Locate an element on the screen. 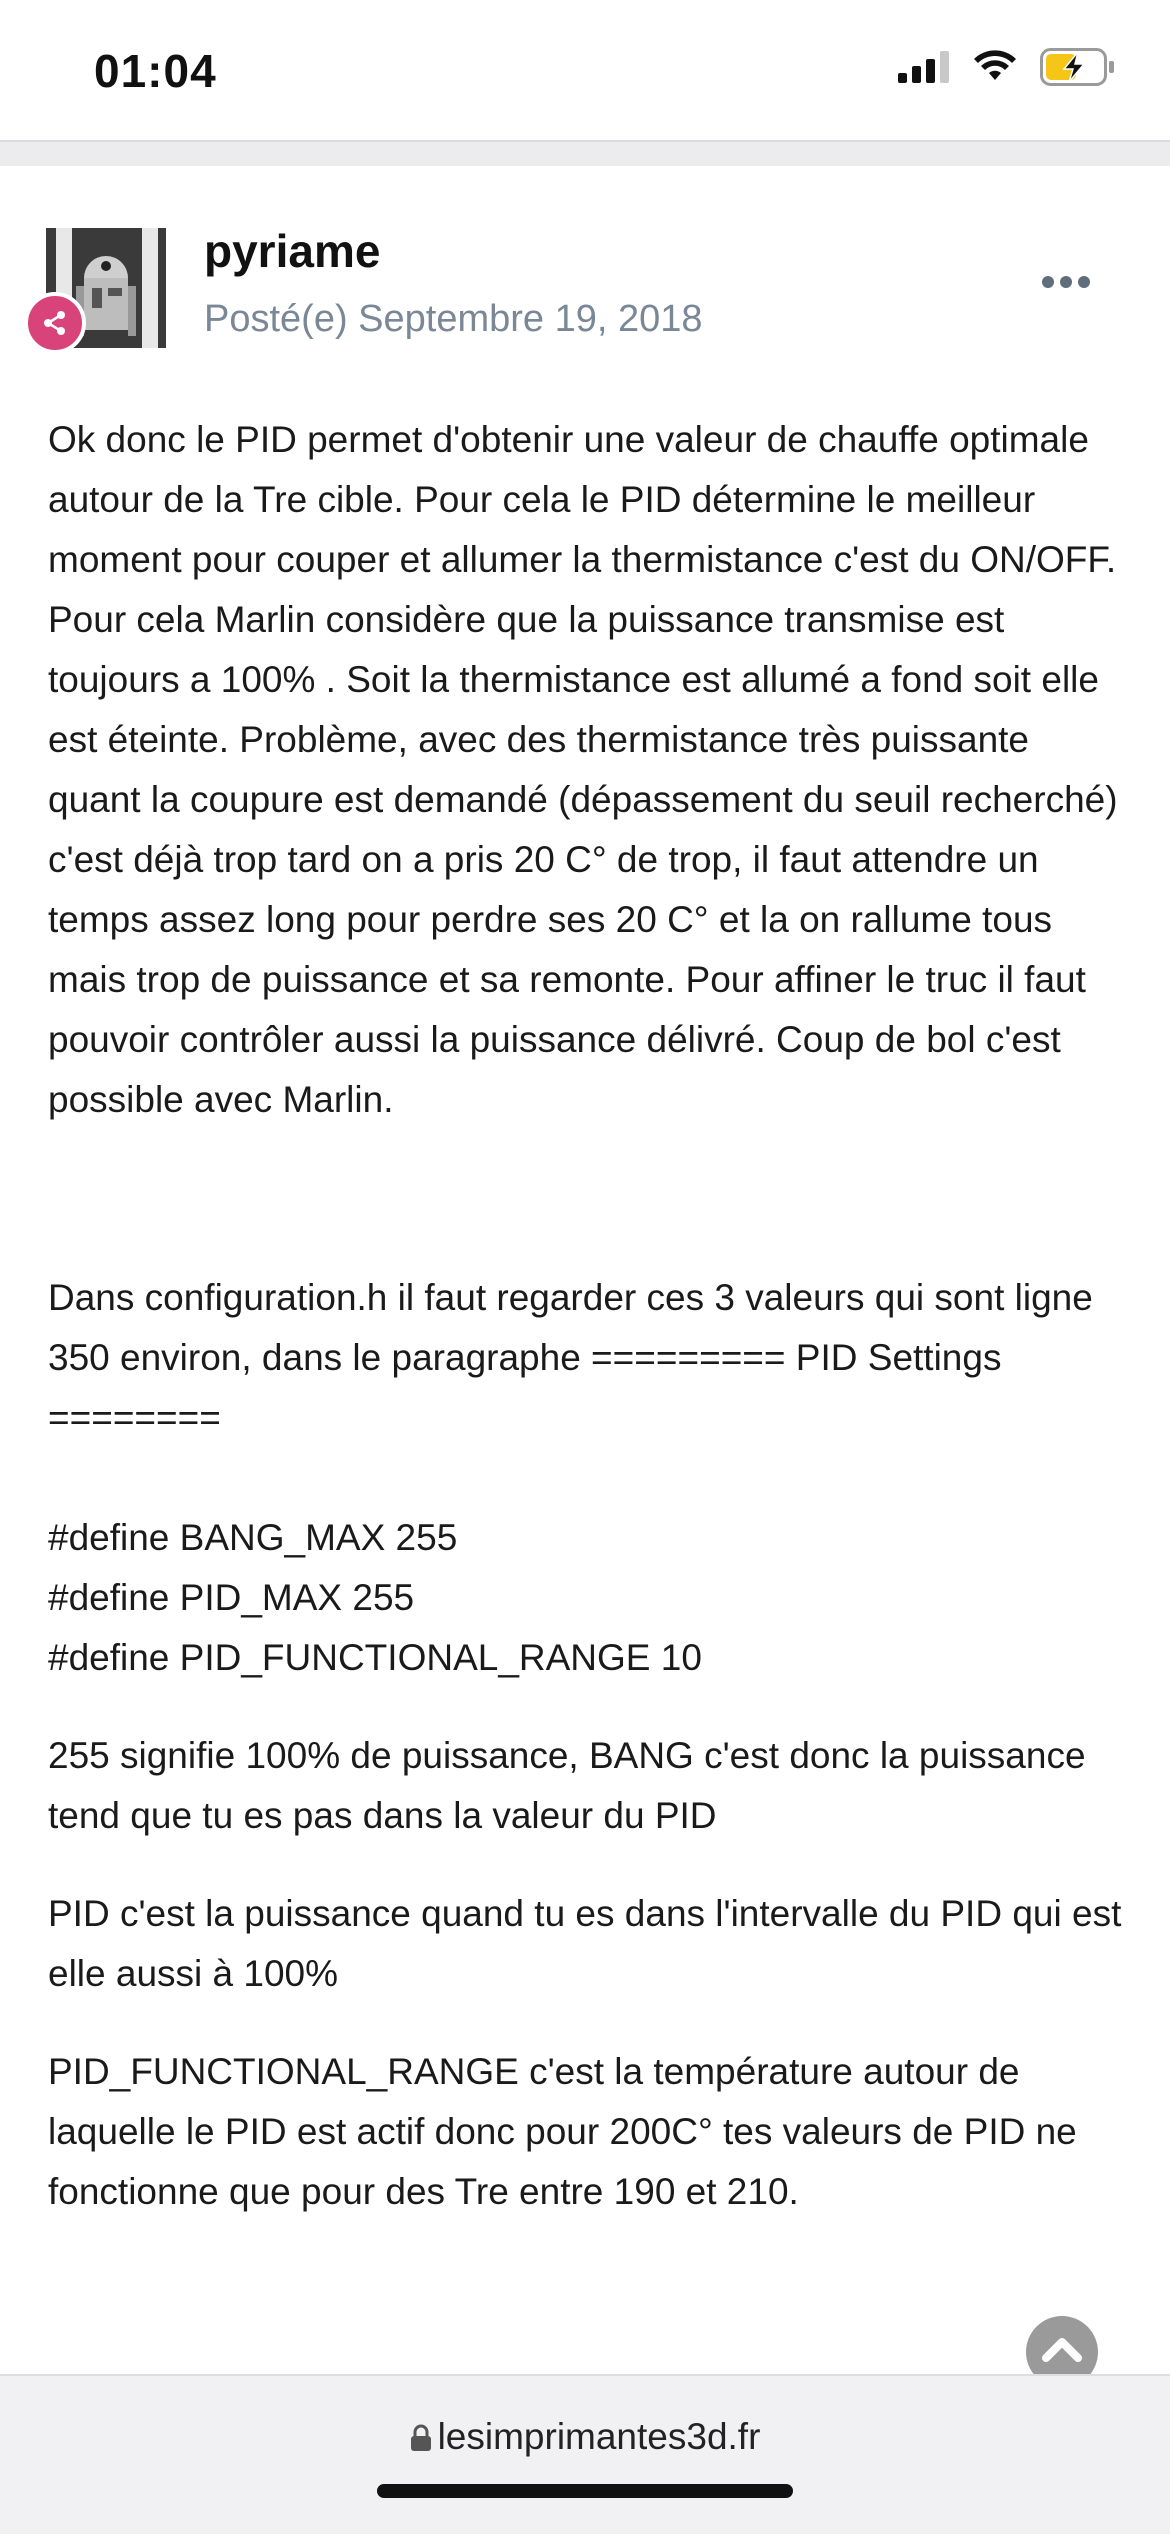  author-name: pyriame is located at coordinates (292, 251).